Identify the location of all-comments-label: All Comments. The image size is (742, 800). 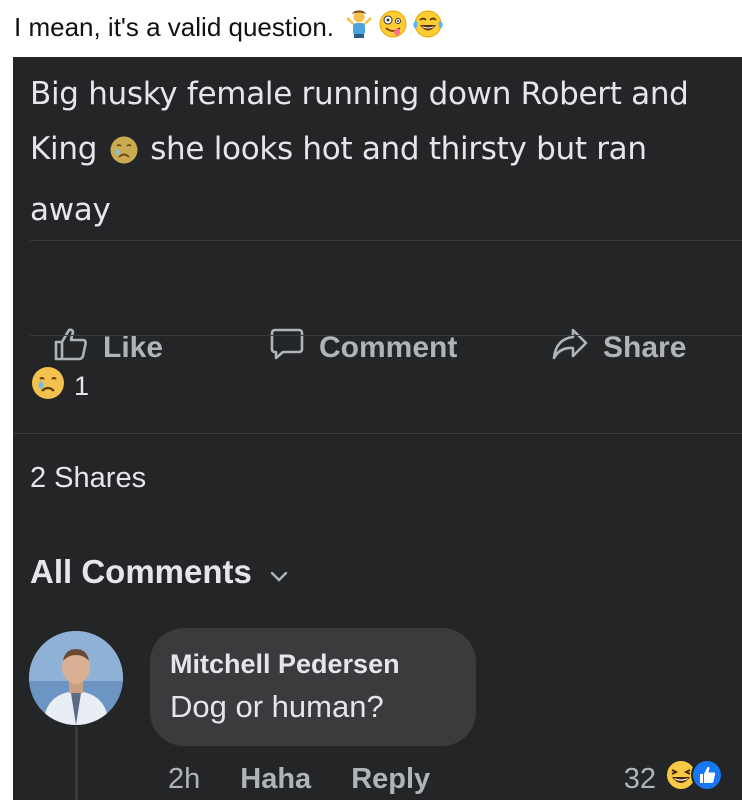
(141, 571).